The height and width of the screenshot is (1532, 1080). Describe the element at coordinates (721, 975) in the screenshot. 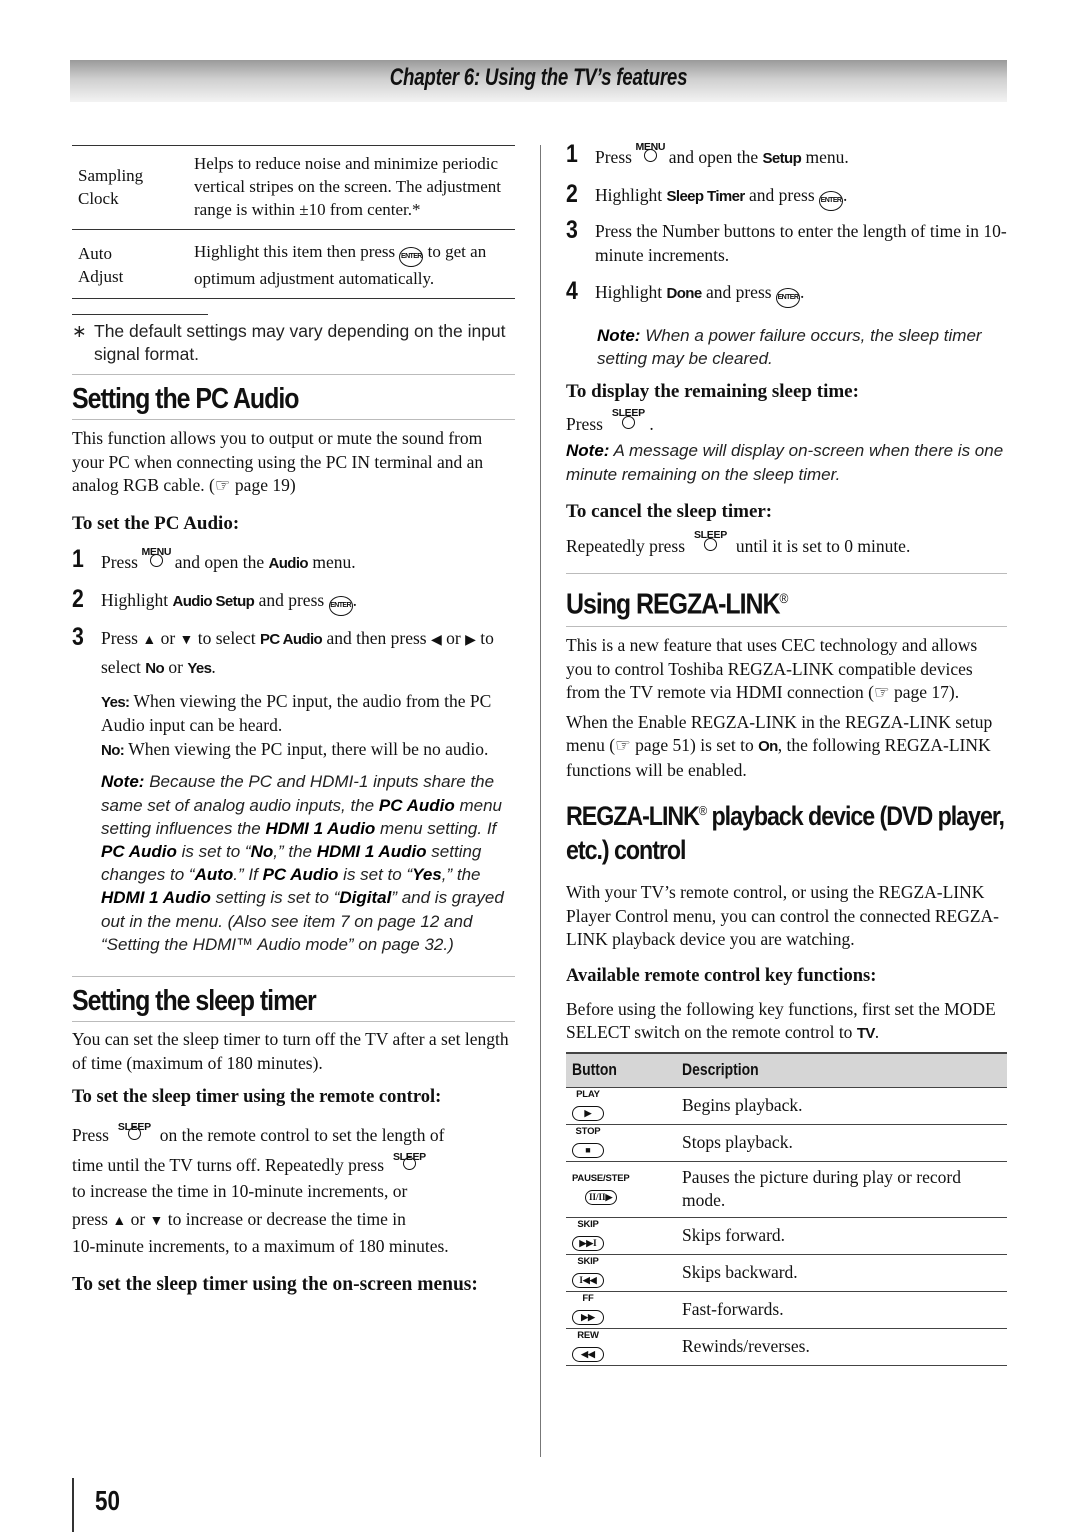

I see `key-functions-subhead: Available remote control key functions:` at that location.